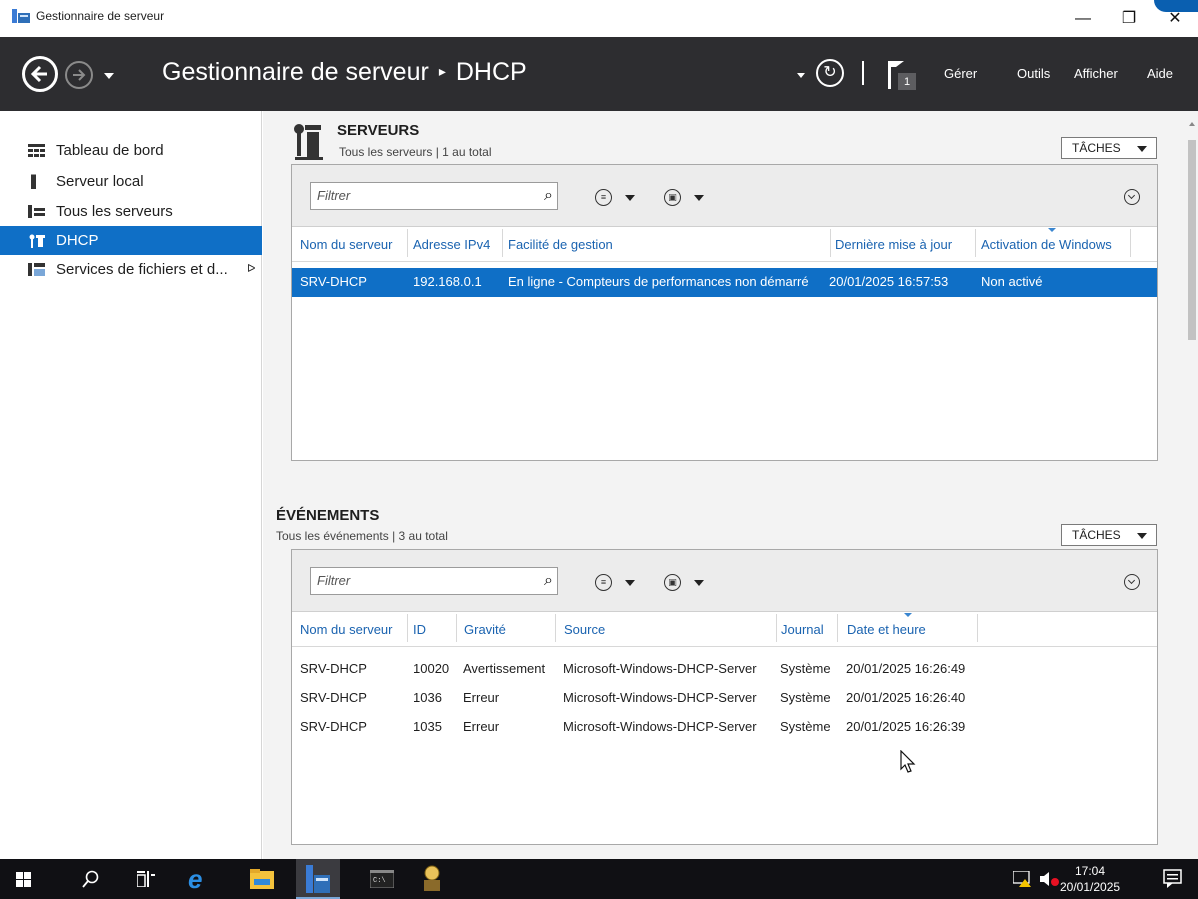  I want to click on menu-afficher: Afficher, so click(1096, 73).